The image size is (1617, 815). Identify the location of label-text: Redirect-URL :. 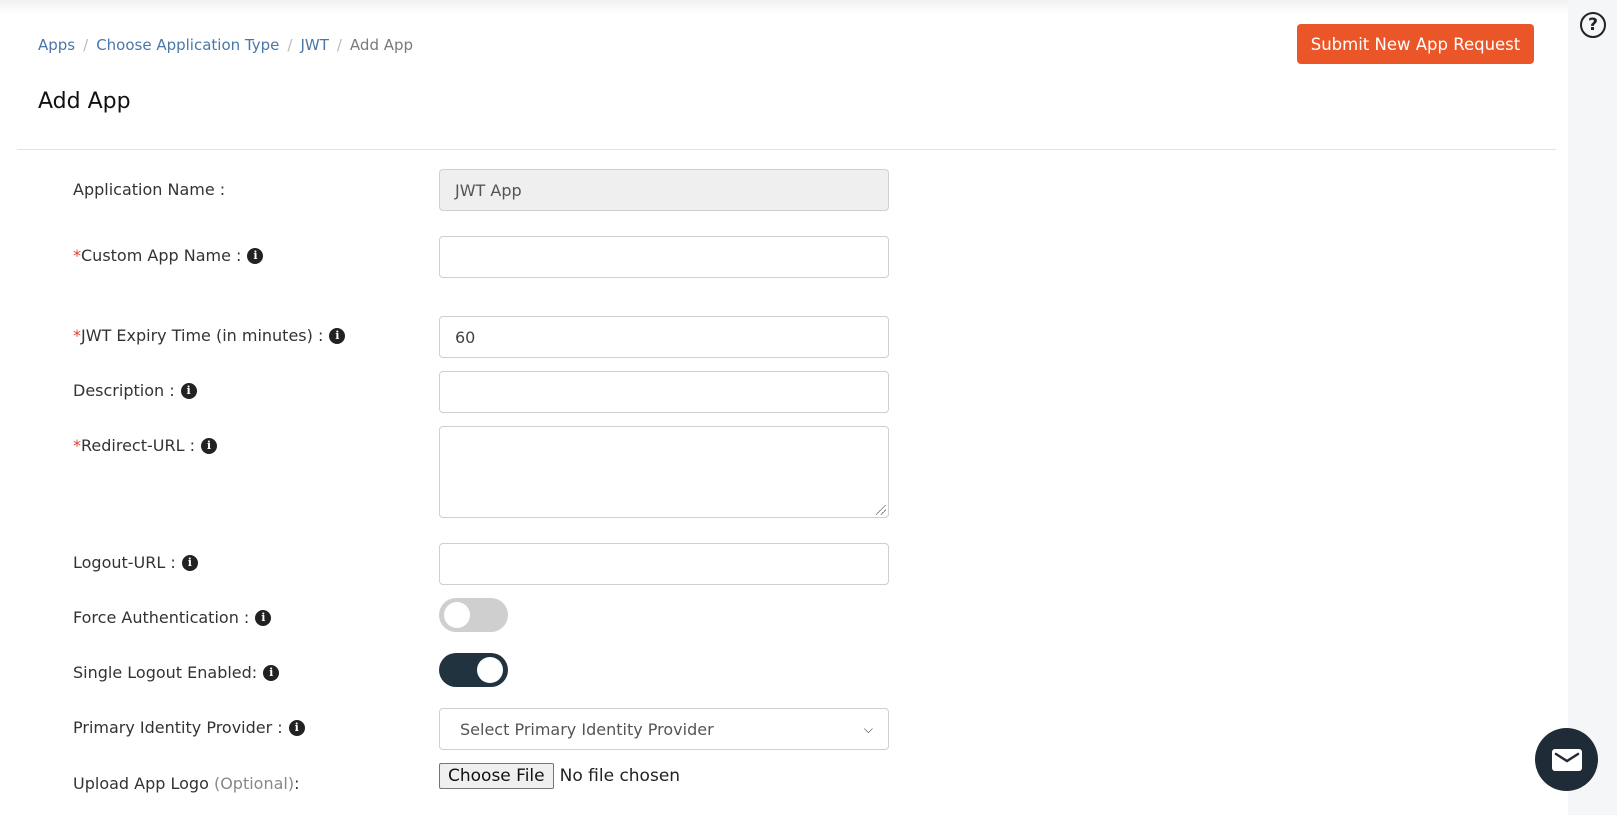
(138, 445).